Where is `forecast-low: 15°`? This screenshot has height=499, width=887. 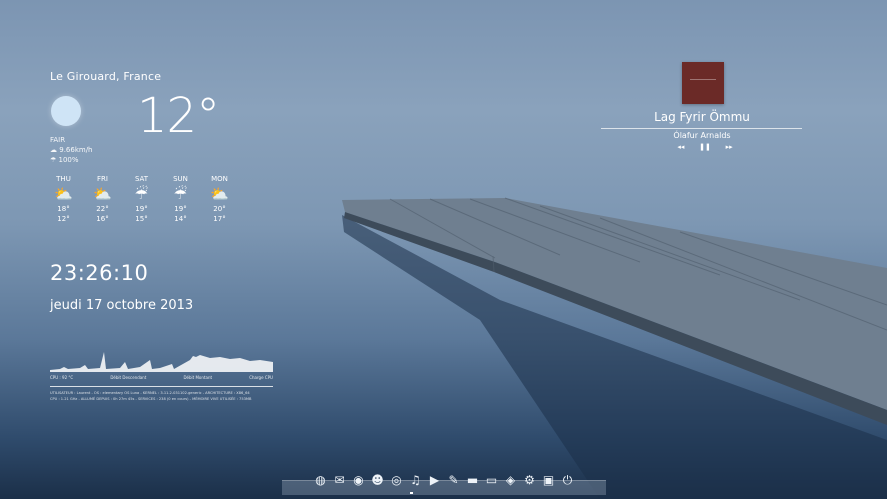
forecast-low: 15° is located at coordinates (141, 219).